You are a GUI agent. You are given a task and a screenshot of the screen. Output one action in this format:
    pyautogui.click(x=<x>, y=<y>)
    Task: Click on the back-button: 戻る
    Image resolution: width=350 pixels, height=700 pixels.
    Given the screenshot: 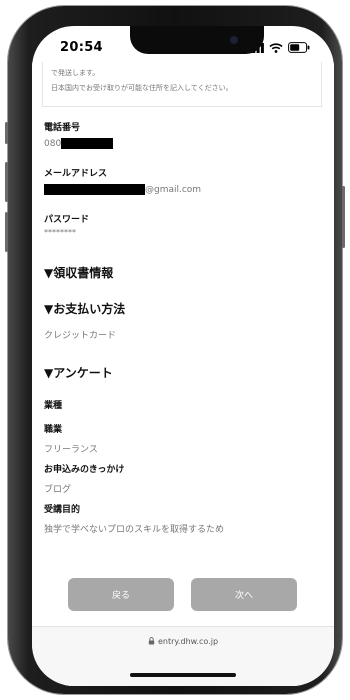 What is the action you would take?
    pyautogui.click(x=121, y=594)
    